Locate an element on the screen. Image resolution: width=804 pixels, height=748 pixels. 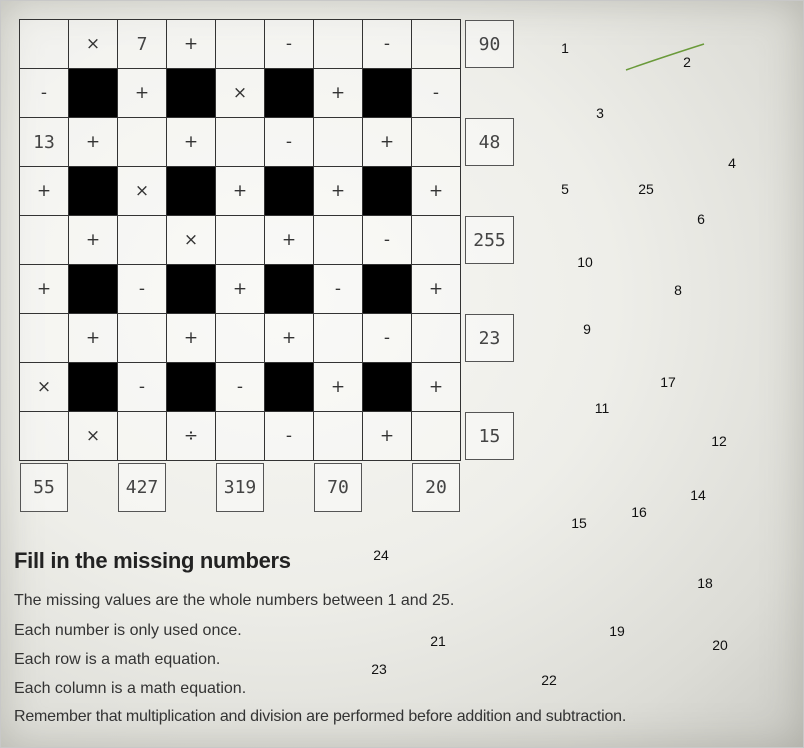
number-tile: 4 is located at coordinates (732, 163).